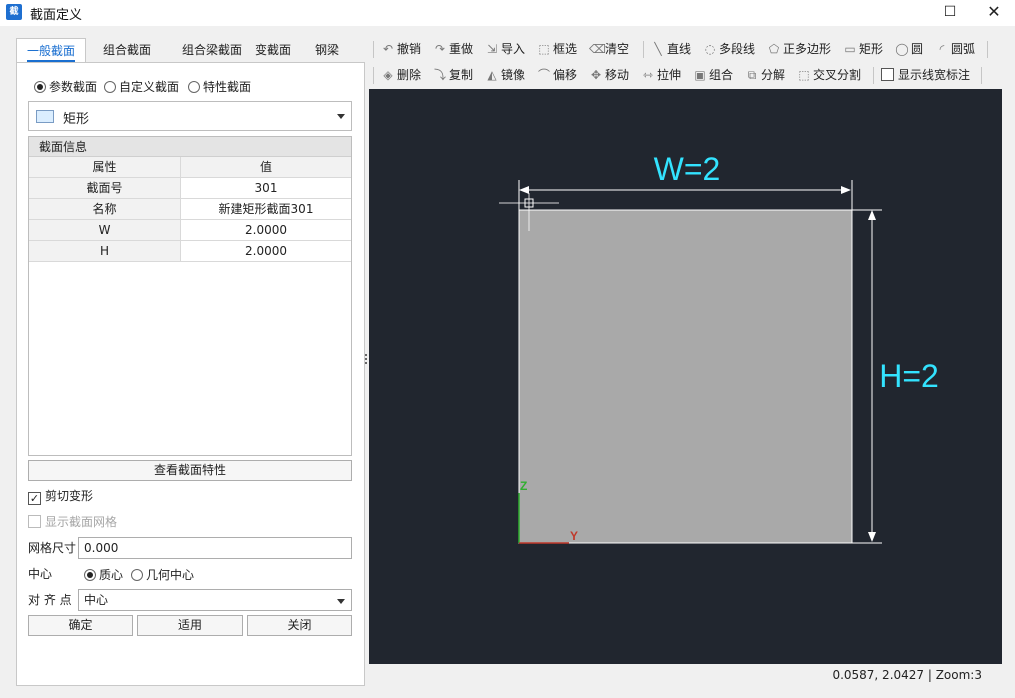  What do you see at coordinates (917, 49) in the screenshot?
I see `toolbar-label: 圆` at bounding box center [917, 49].